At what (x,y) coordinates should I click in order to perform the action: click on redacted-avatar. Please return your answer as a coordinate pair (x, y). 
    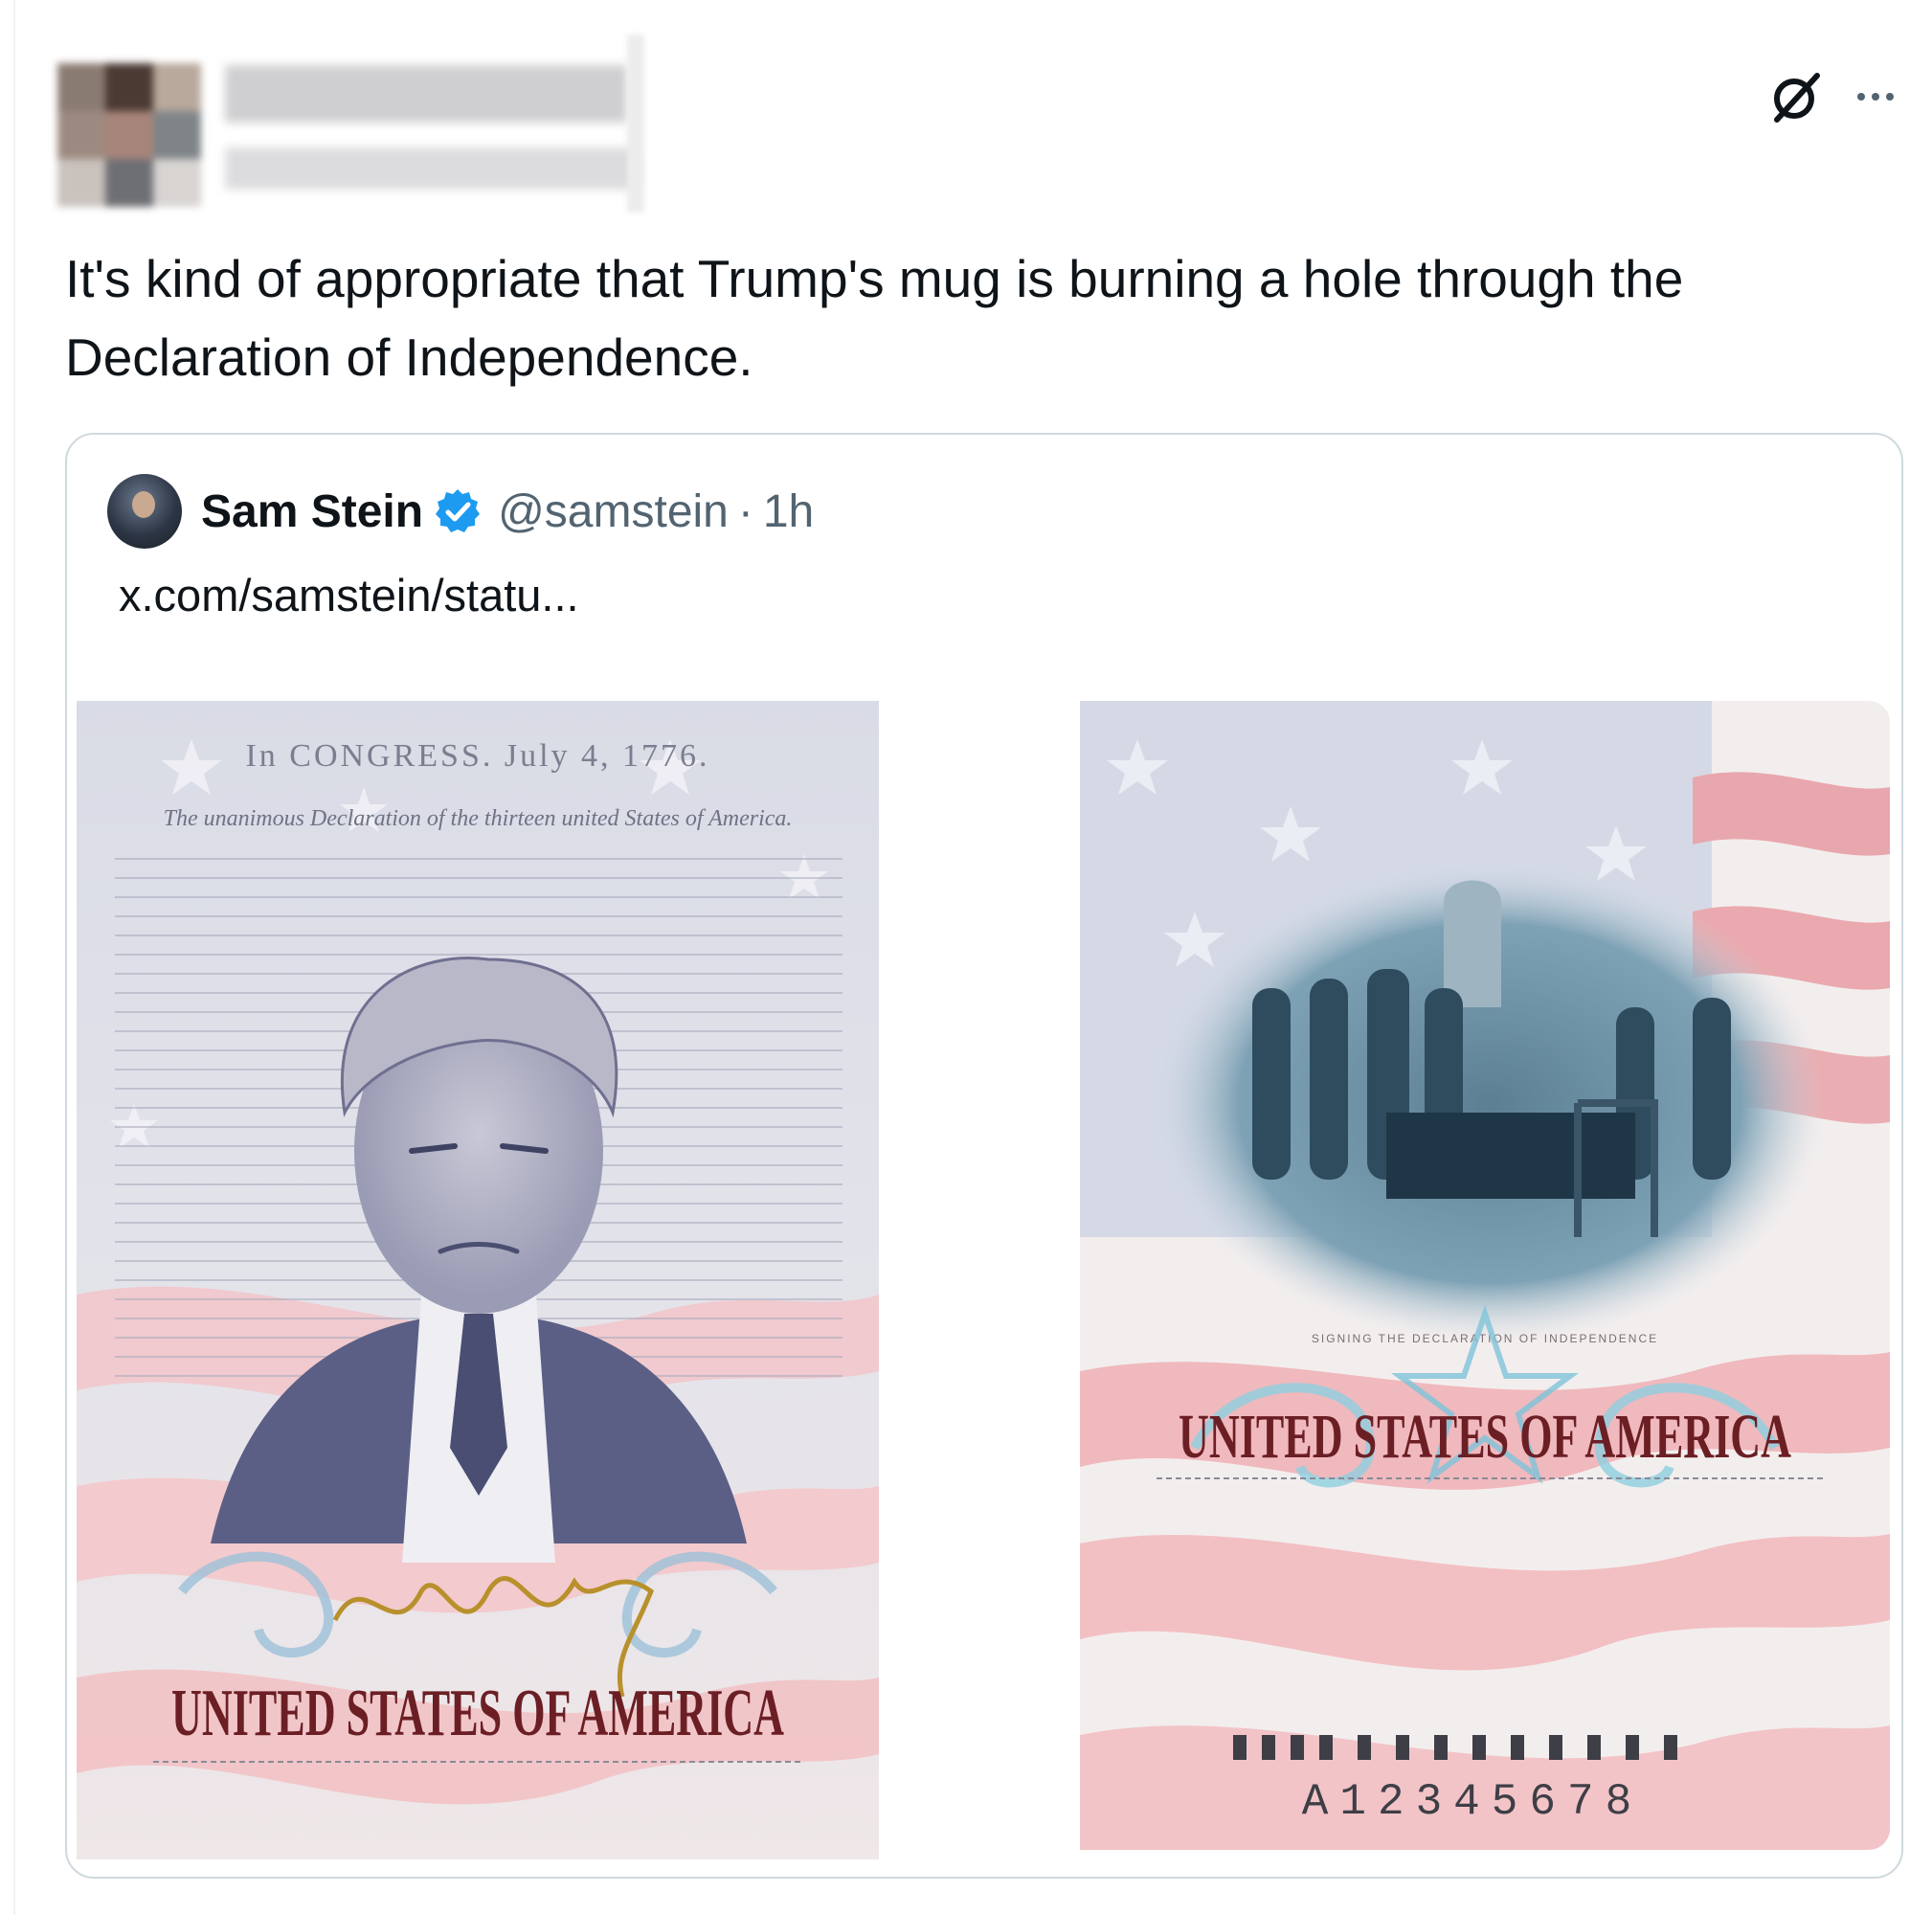
    Looking at the image, I should click on (129, 135).